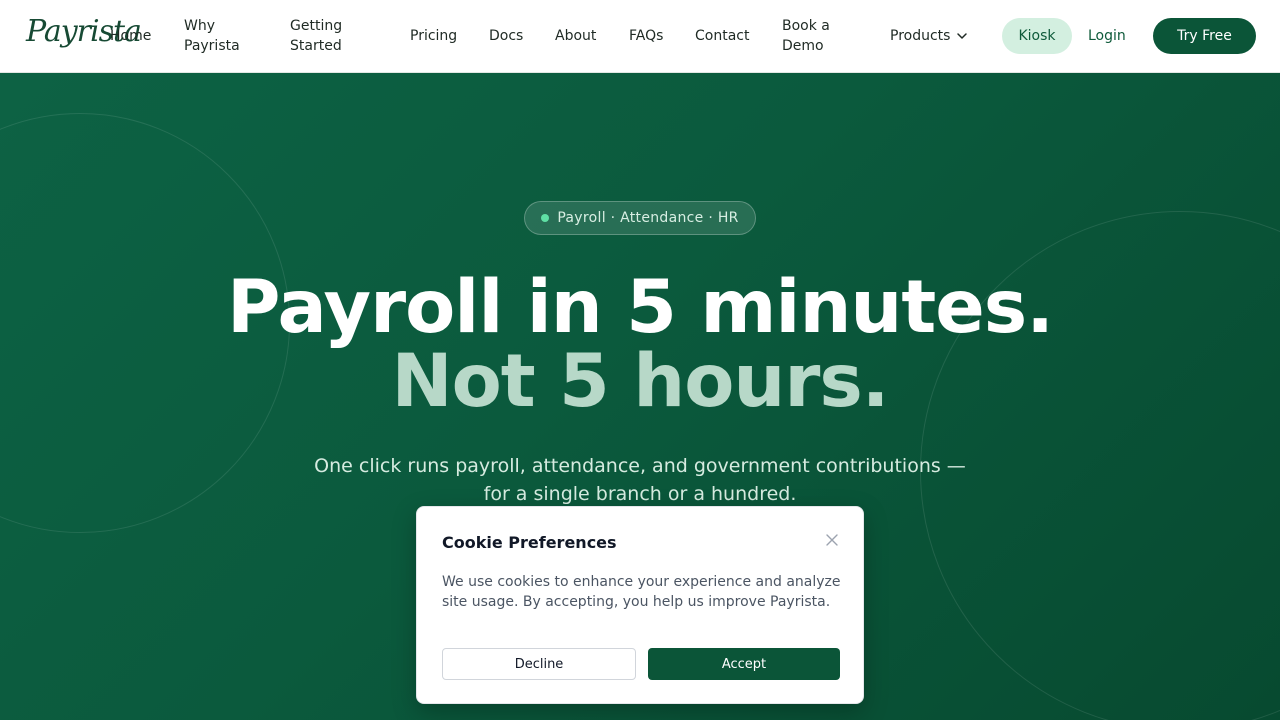 This screenshot has width=1280, height=720. Describe the element at coordinates (722, 36) in the screenshot. I see `nav-contact: Contact` at that location.